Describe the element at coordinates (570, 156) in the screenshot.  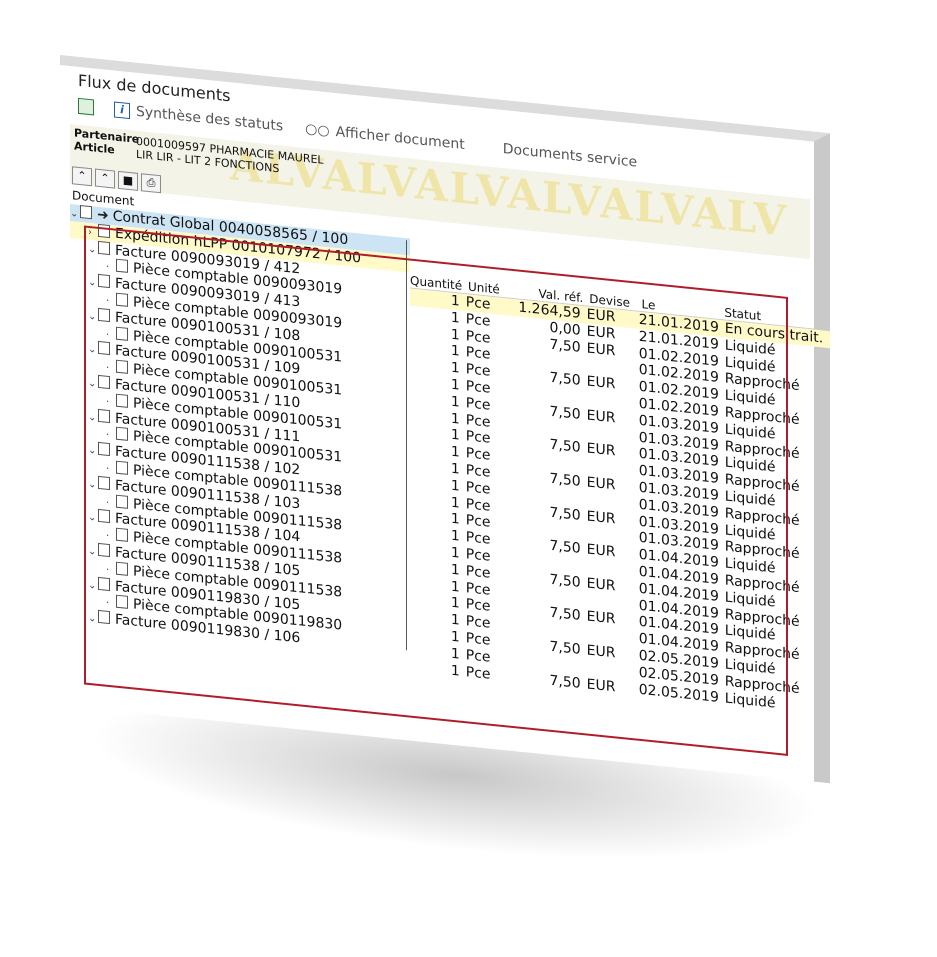
I see `service-documents-button: Documents service` at that location.